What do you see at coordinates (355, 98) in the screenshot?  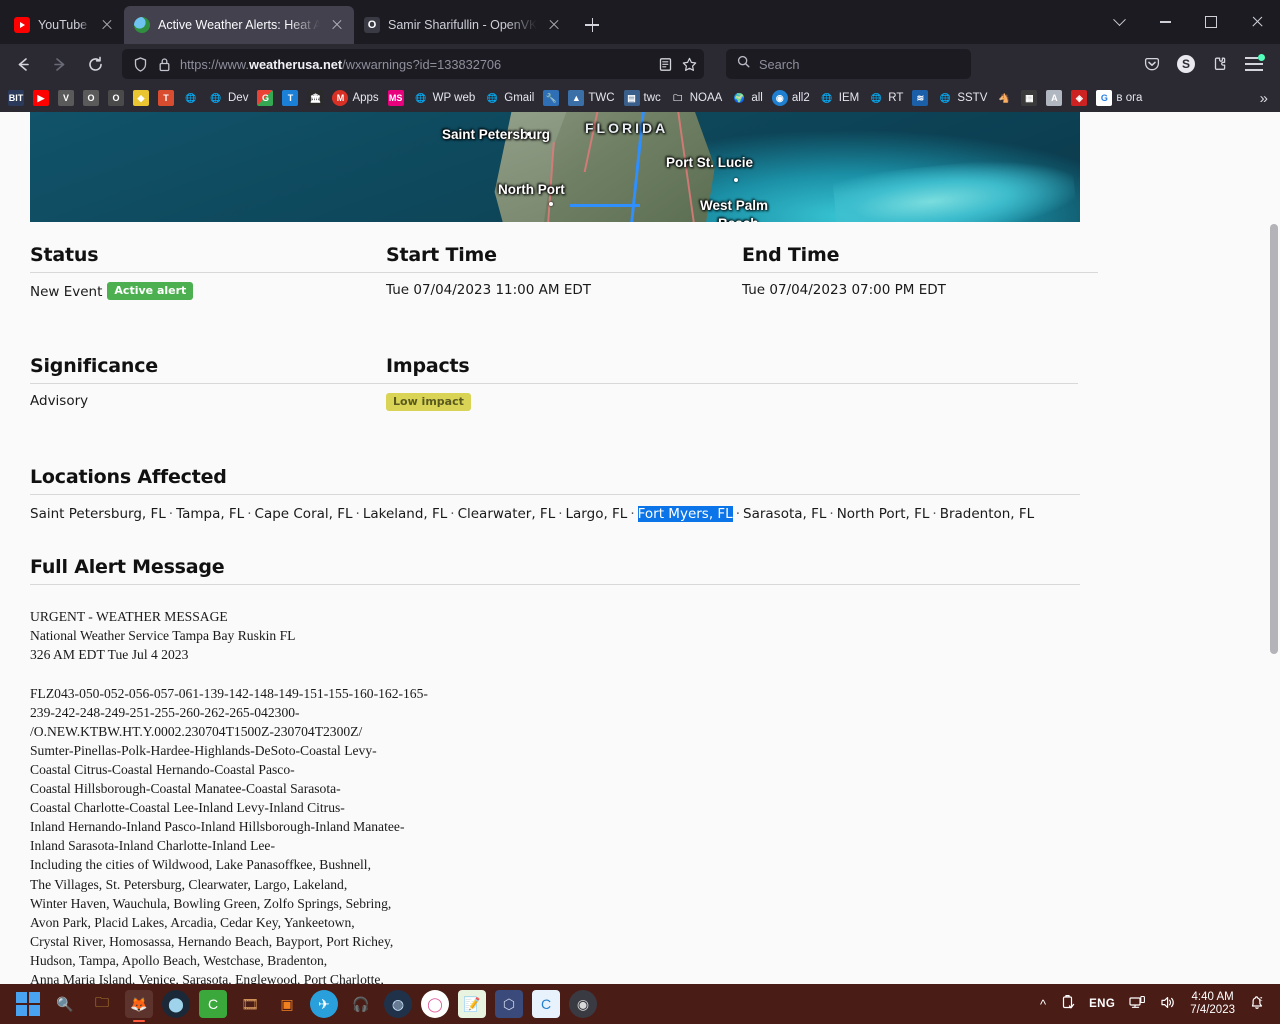 I see `bookmark-item-apps: M Apps` at bounding box center [355, 98].